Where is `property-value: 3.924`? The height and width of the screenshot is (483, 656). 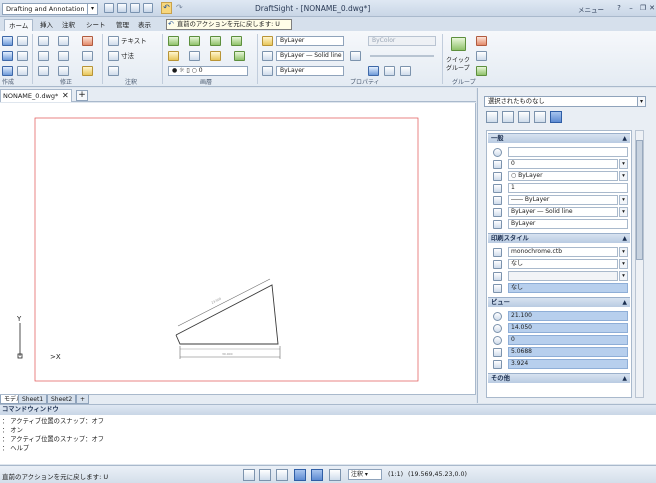 property-value: 3.924 is located at coordinates (568, 364).